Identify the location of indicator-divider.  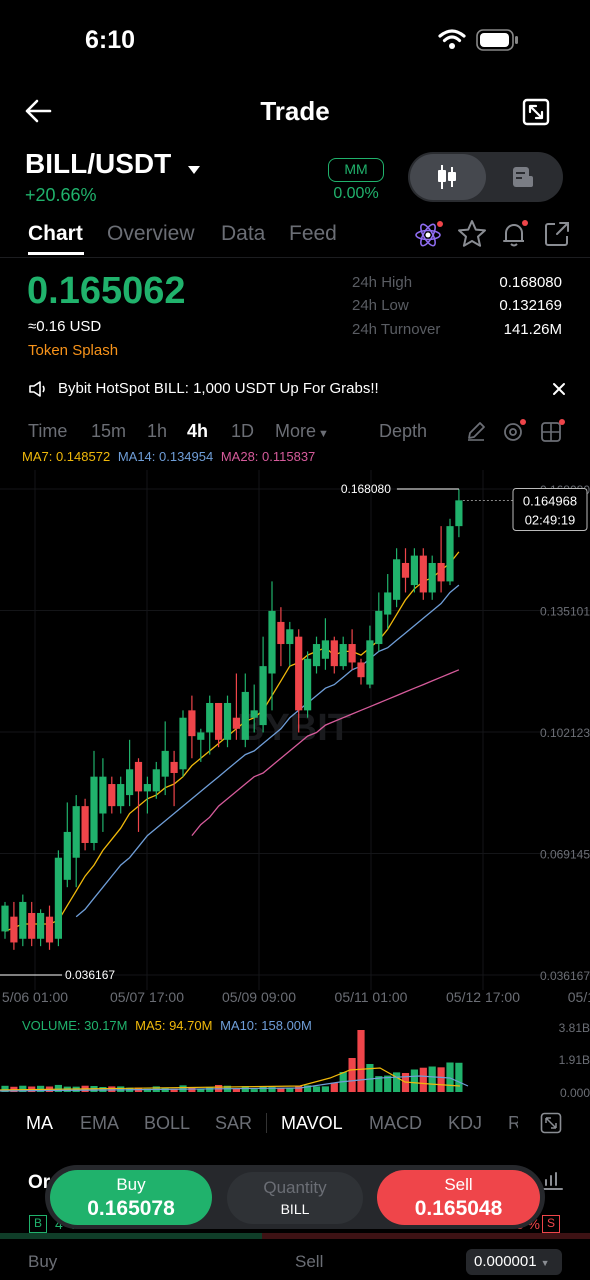
(266, 1123).